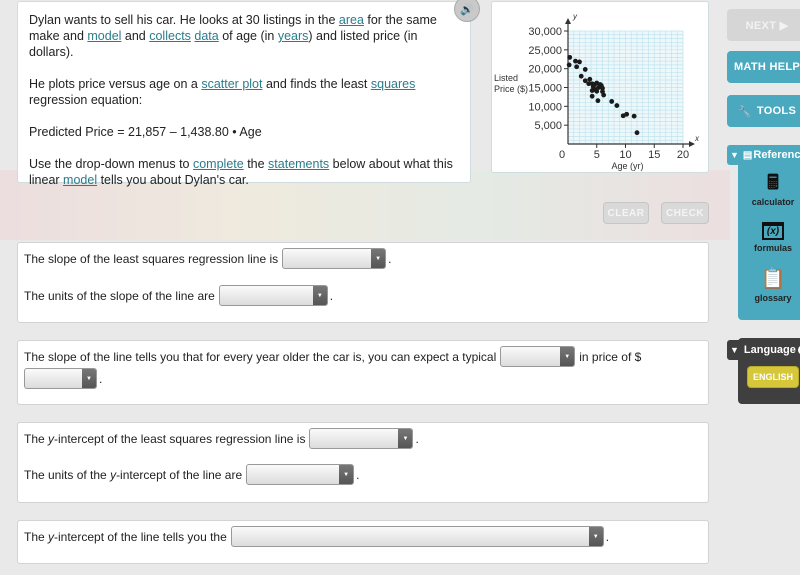 Image resolution: width=800 pixels, height=575 pixels. I want to click on y-tick-label: 30,000, so click(545, 32).